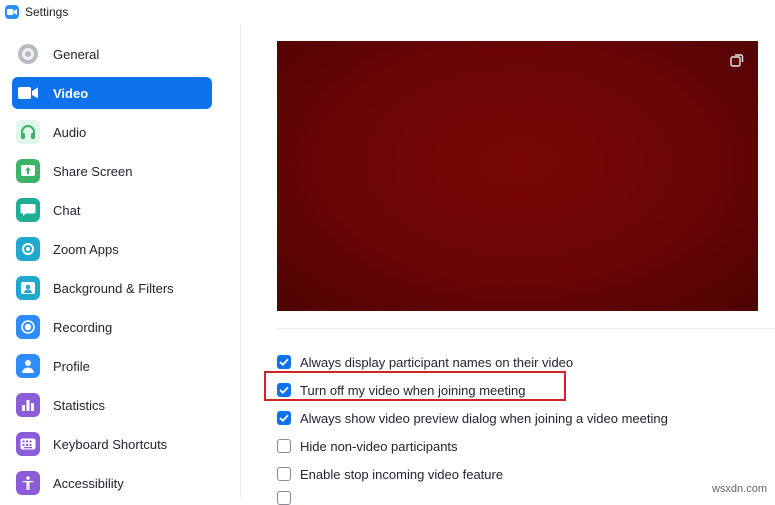 The image size is (775, 505). What do you see at coordinates (70, 132) in the screenshot?
I see `sidebar-item-label: Audio` at bounding box center [70, 132].